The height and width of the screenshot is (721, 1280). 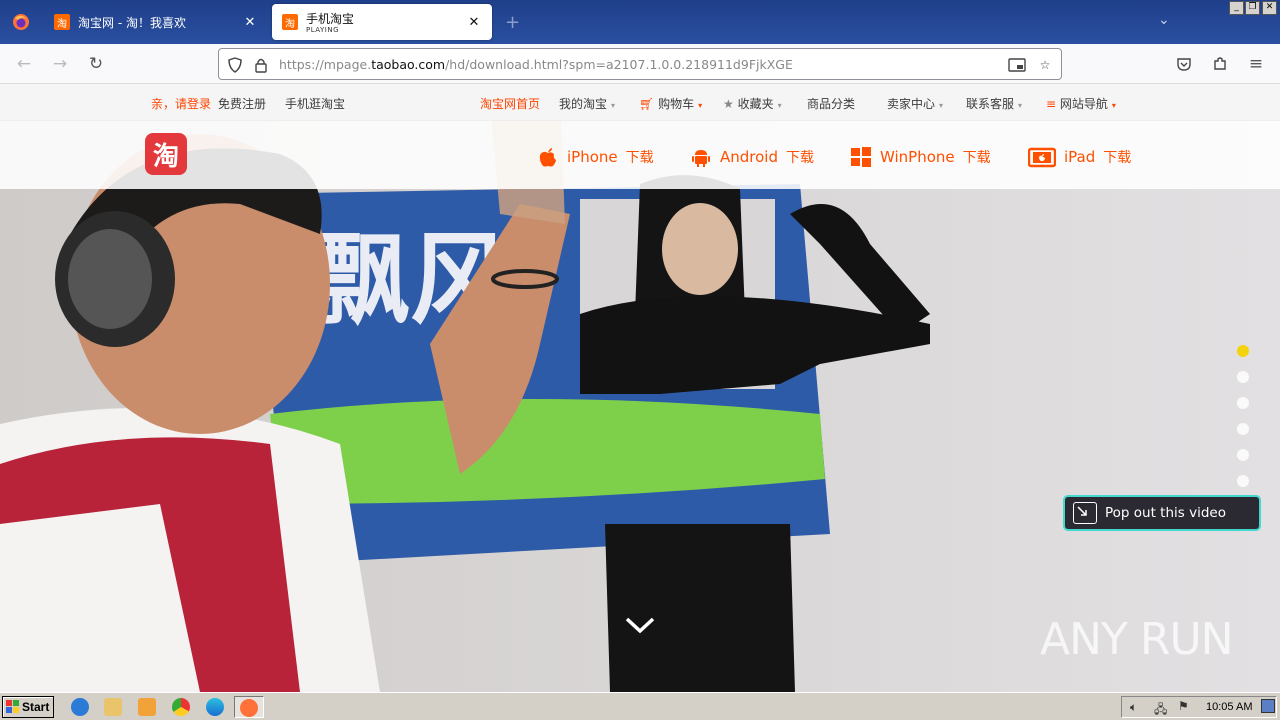 I want to click on chrome-icon, so click(x=181, y=707).